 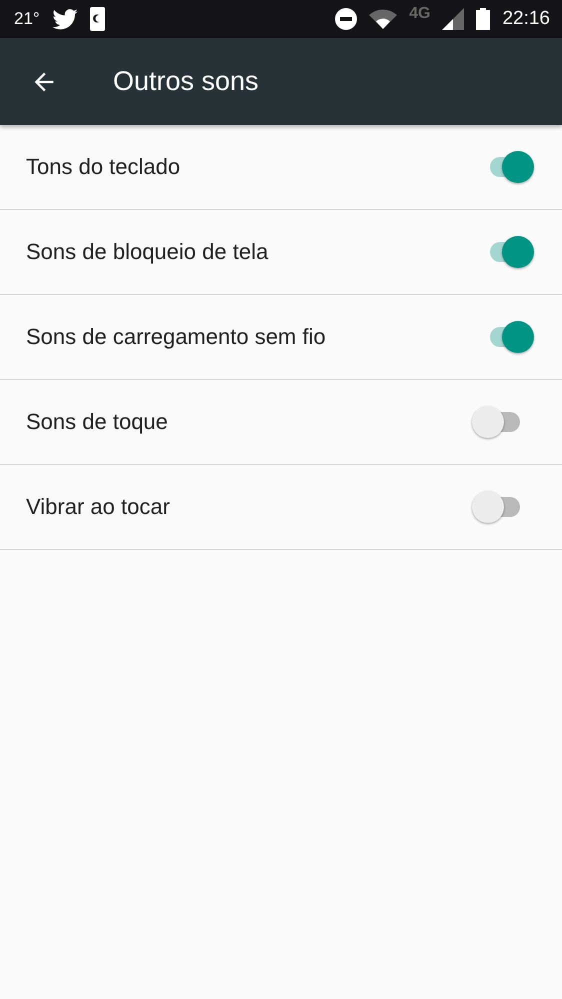 What do you see at coordinates (27, 19) in the screenshot?
I see `temperature: 21°` at bounding box center [27, 19].